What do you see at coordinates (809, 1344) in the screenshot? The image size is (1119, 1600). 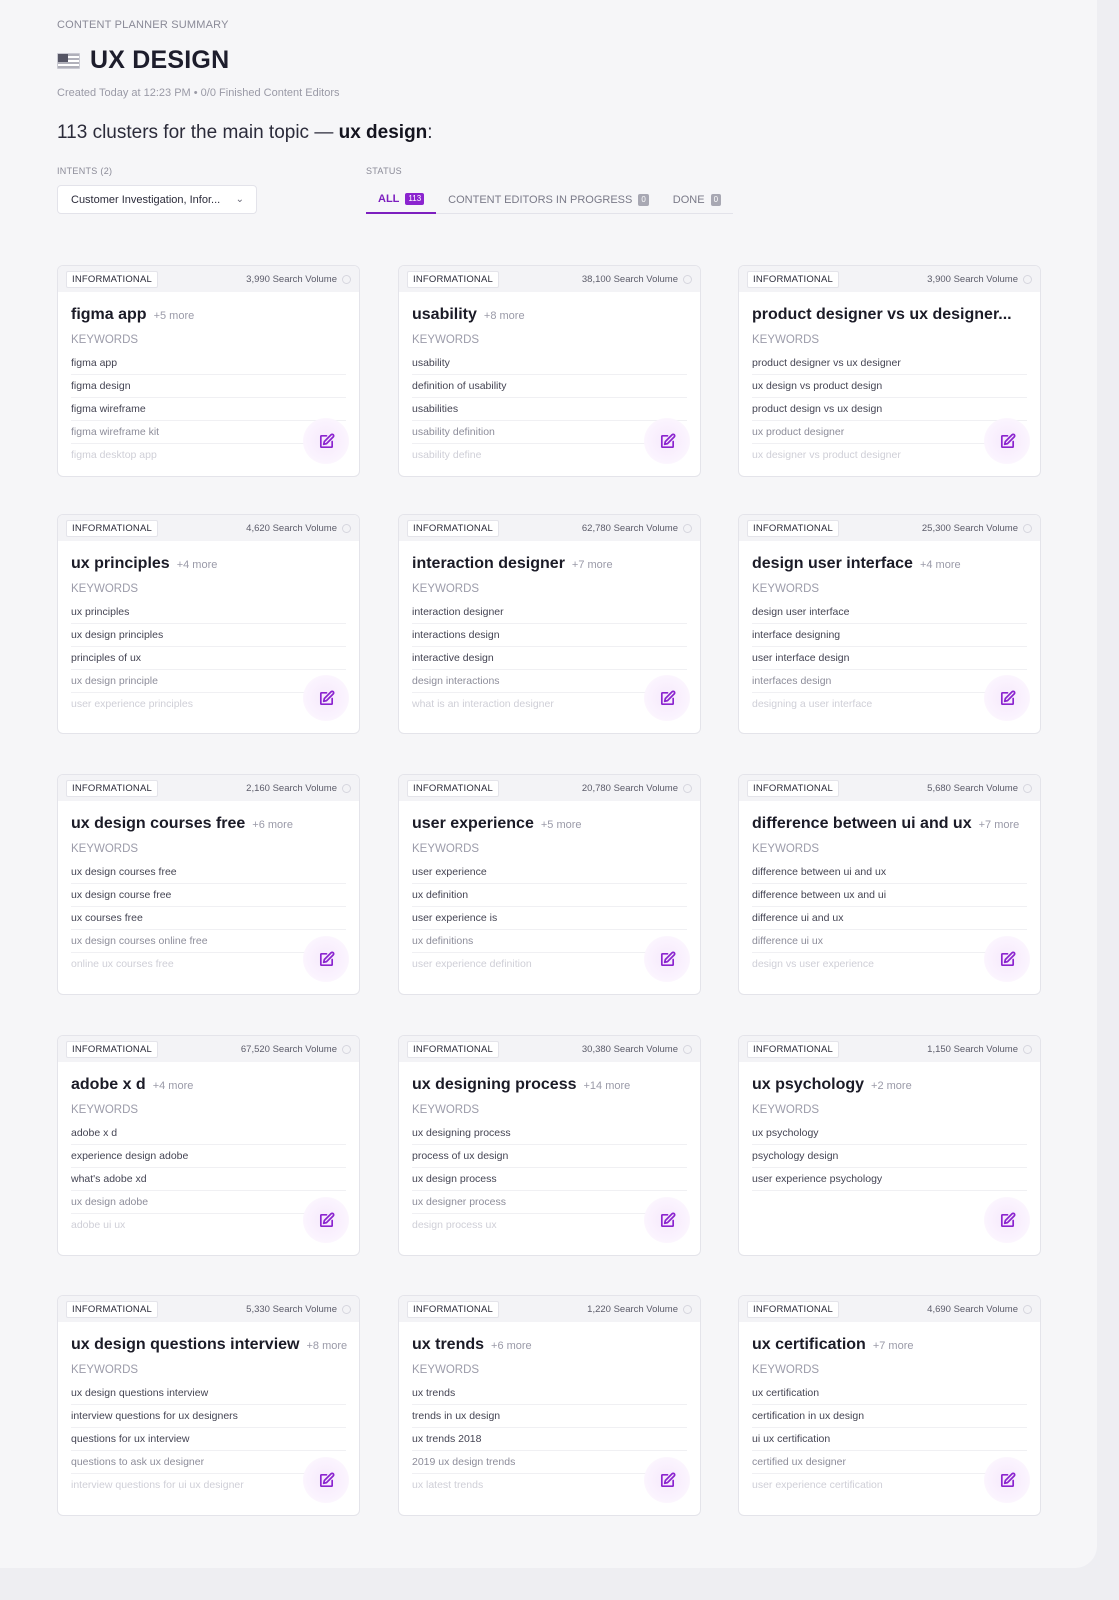 I see `cluster-title-text: ux certification` at bounding box center [809, 1344].